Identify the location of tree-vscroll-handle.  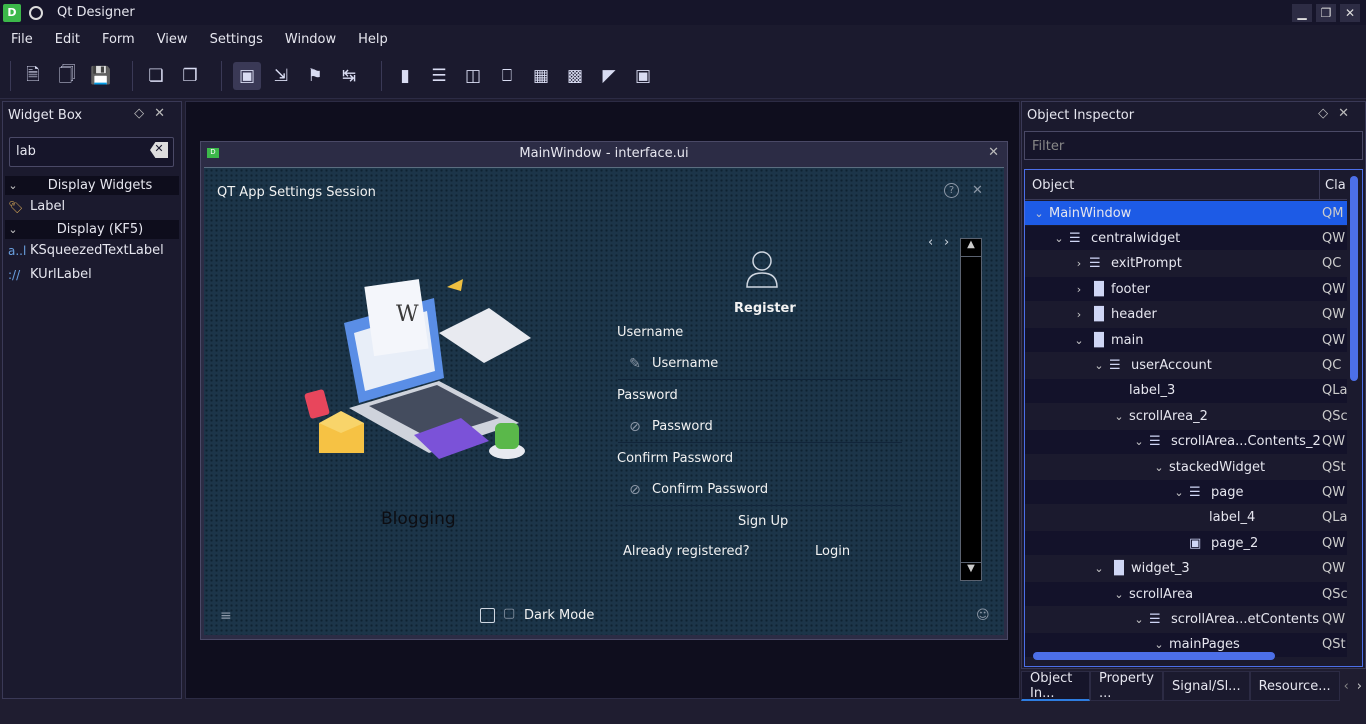
(1354, 278).